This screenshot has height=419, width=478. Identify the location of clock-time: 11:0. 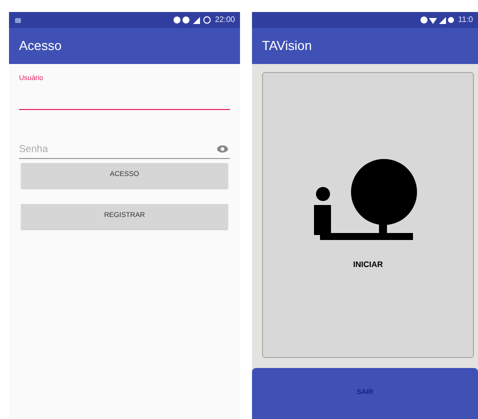
(465, 20).